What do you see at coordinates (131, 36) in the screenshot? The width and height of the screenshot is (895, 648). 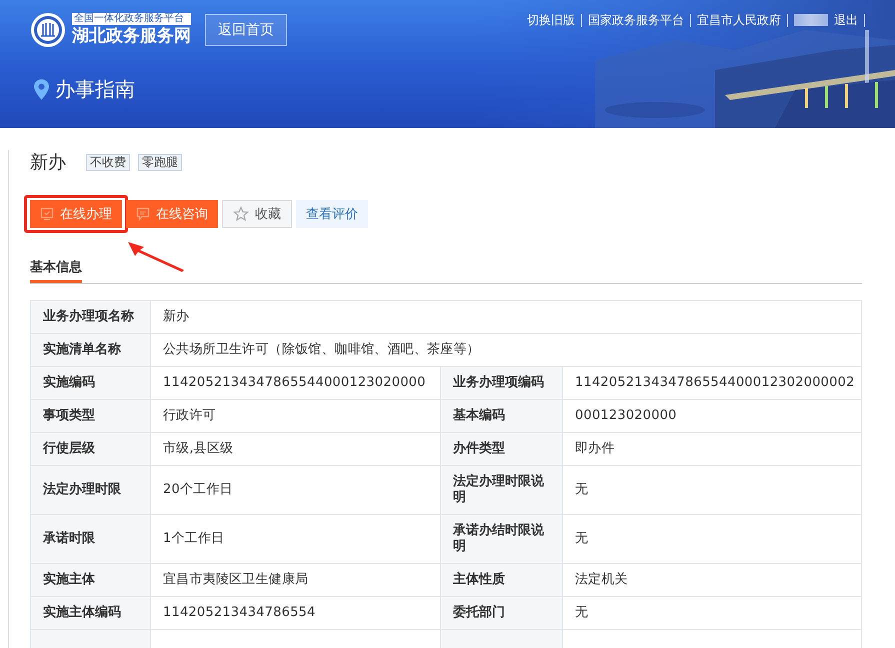 I see `logo-title: 湖北政务服务网` at bounding box center [131, 36].